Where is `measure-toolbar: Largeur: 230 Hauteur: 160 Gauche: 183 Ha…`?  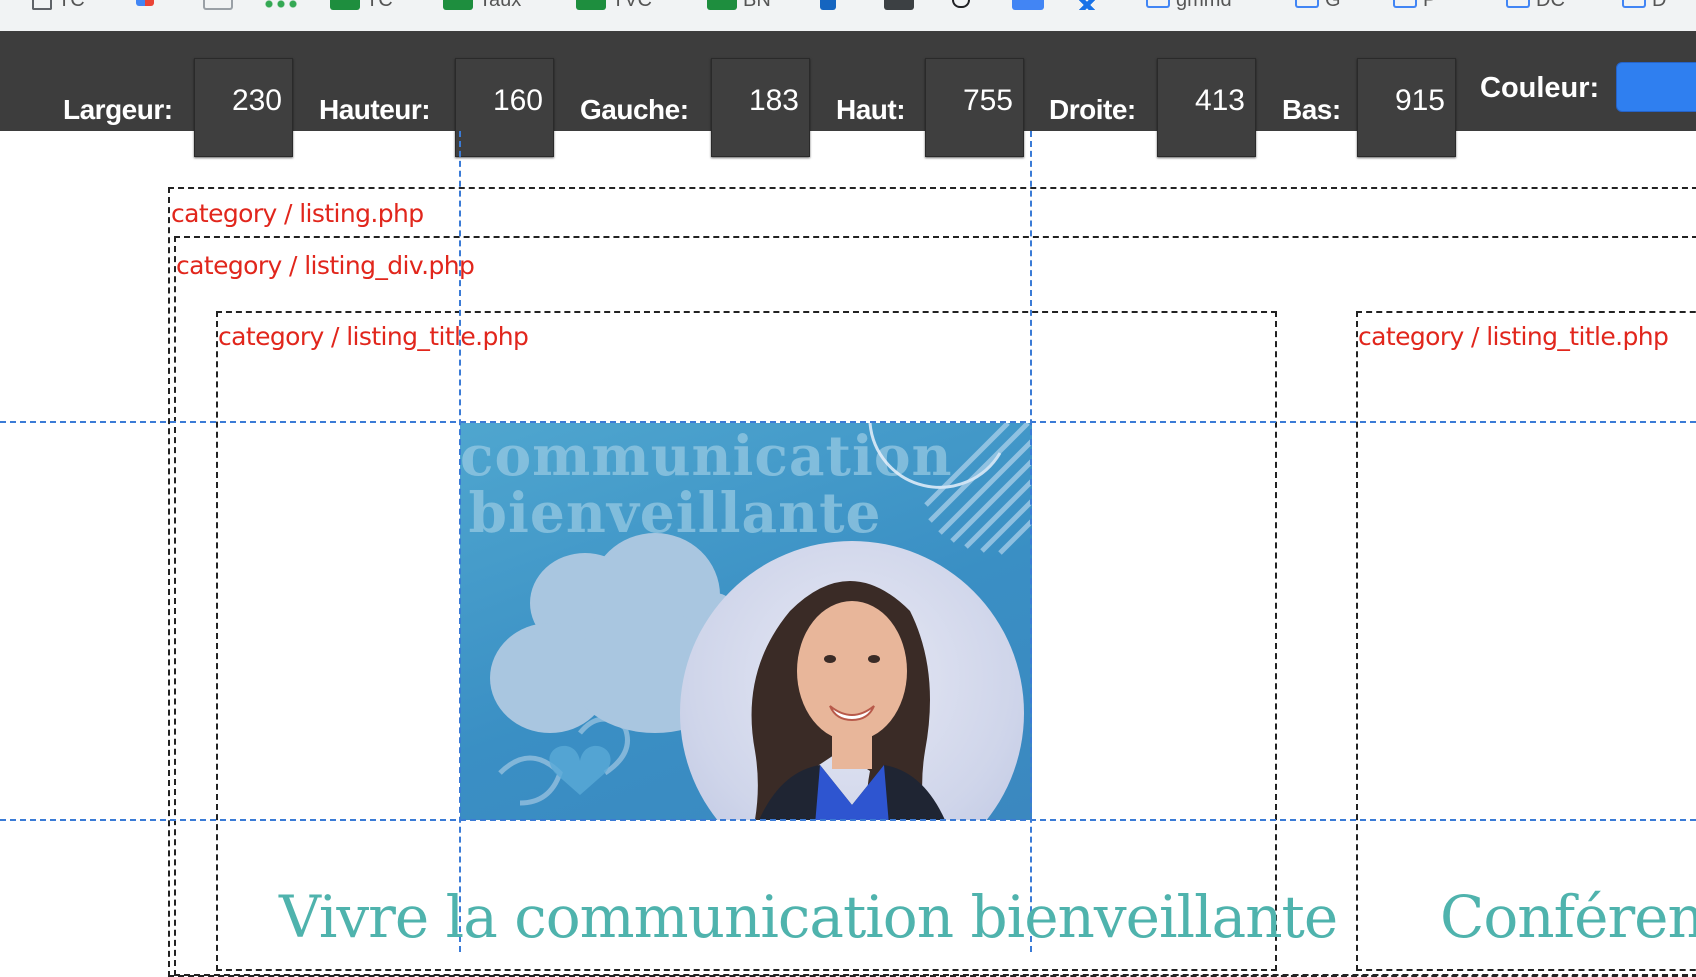 measure-toolbar: Largeur: 230 Hauteur: 160 Gauche: 183 Ha… is located at coordinates (848, 94).